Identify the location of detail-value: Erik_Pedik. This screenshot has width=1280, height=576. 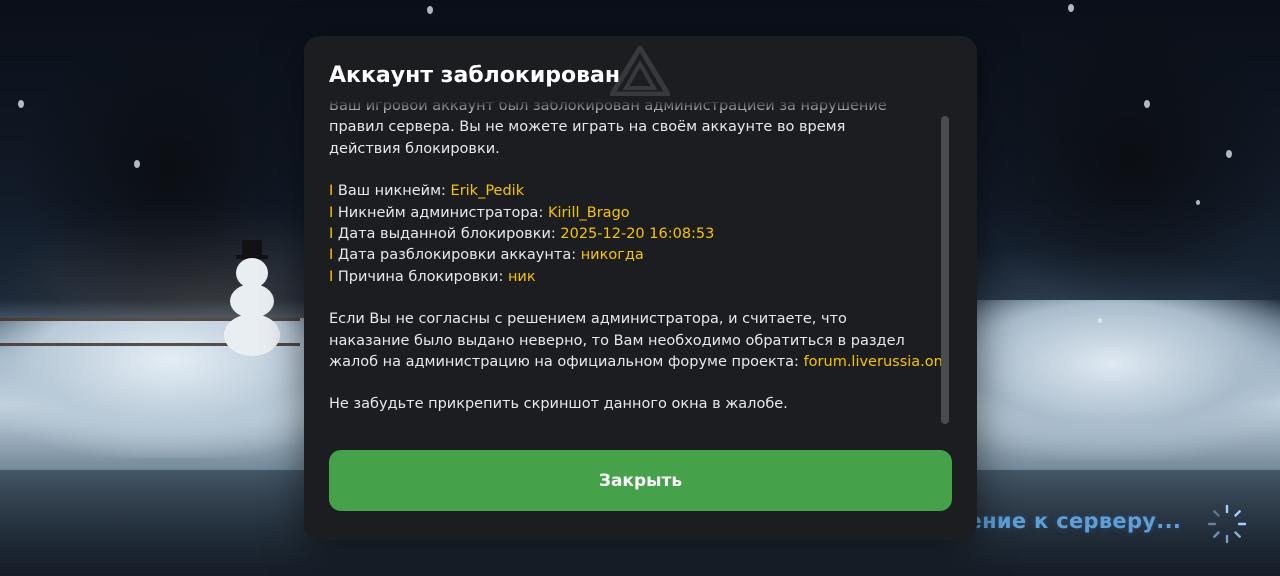
(487, 191).